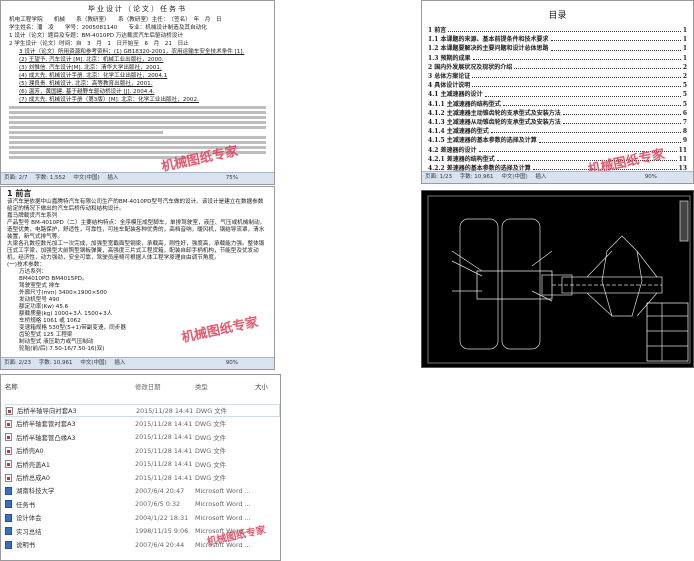 Image resolution: width=694 pixels, height=561 pixels. Describe the element at coordinates (33, 478) in the screenshot. I see `file-name: 后桥总成A0` at that location.